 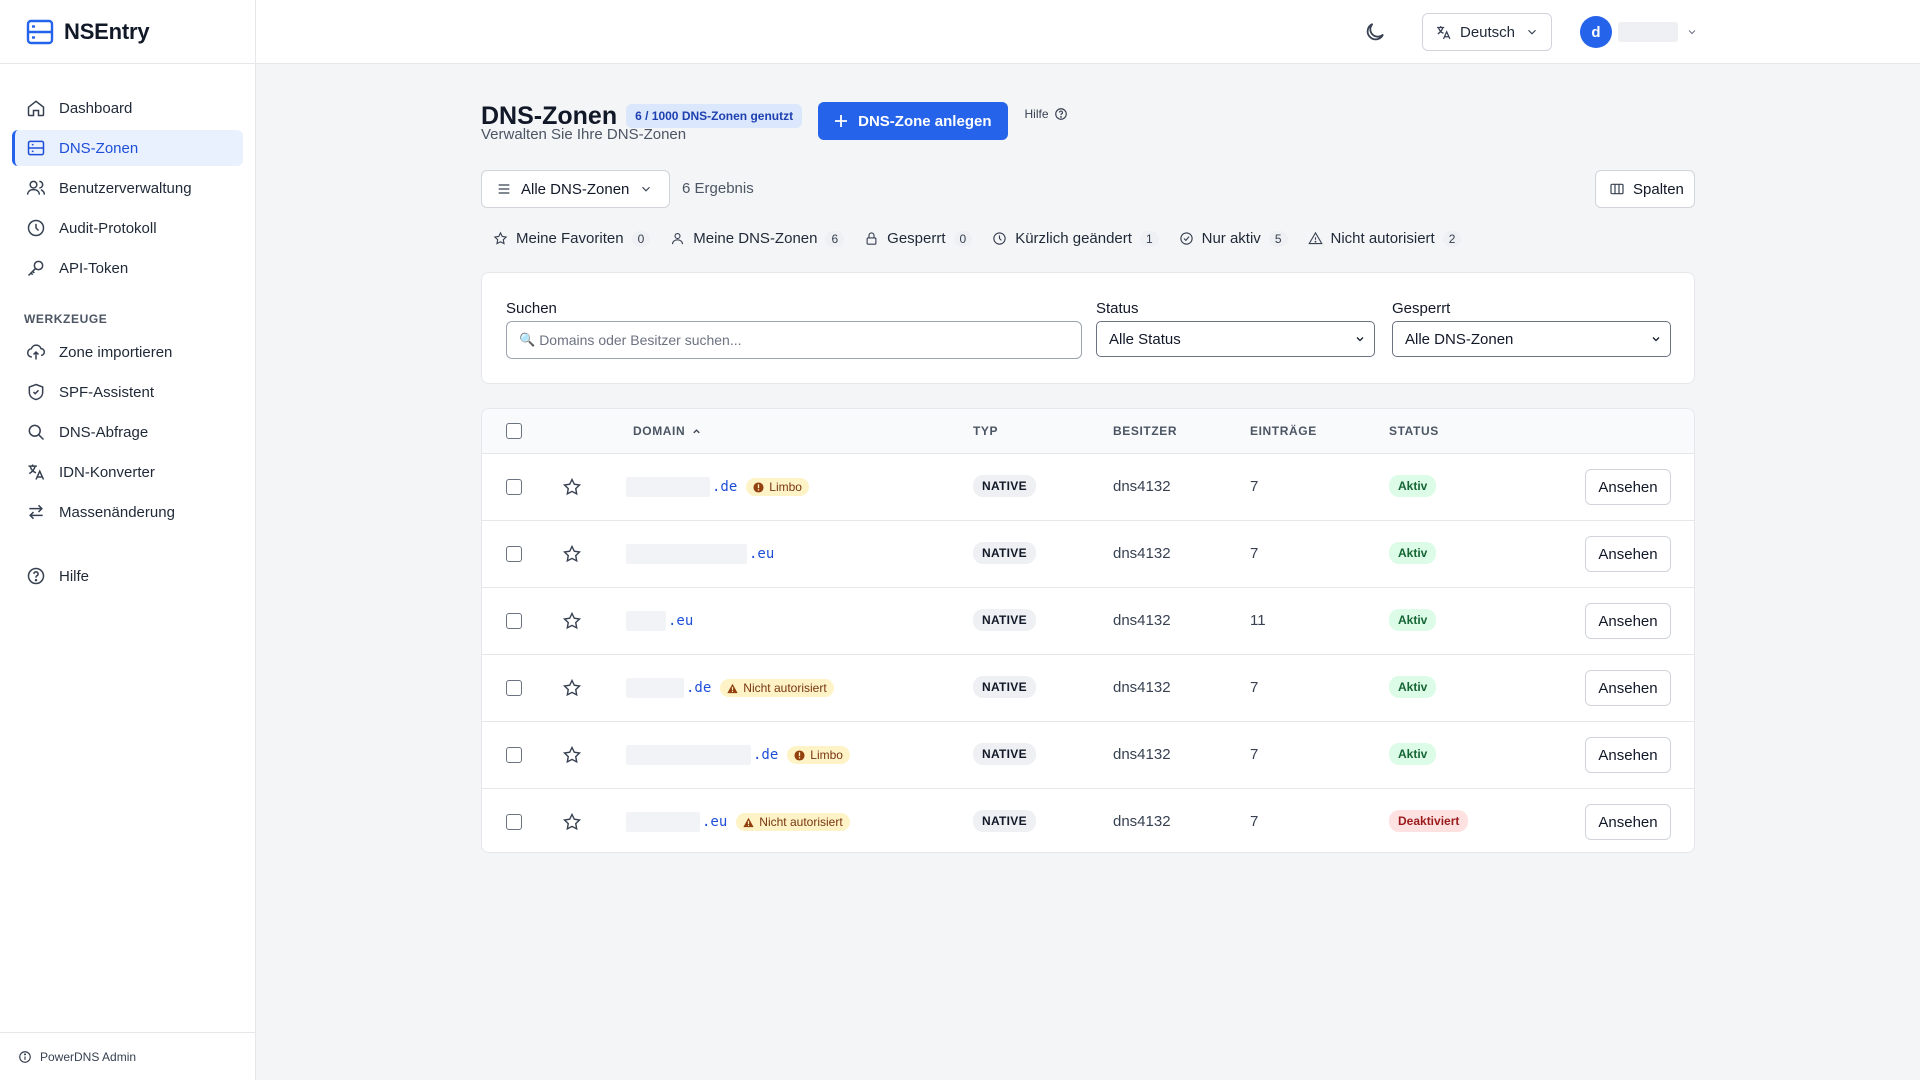 What do you see at coordinates (1648, 32) in the screenshot?
I see `user-name-redacted` at bounding box center [1648, 32].